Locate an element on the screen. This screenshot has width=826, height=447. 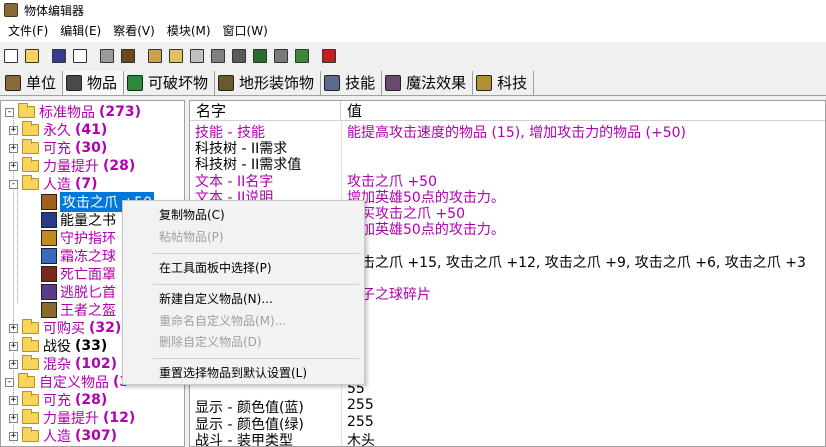
keyboard-button is located at coordinates (239, 56).